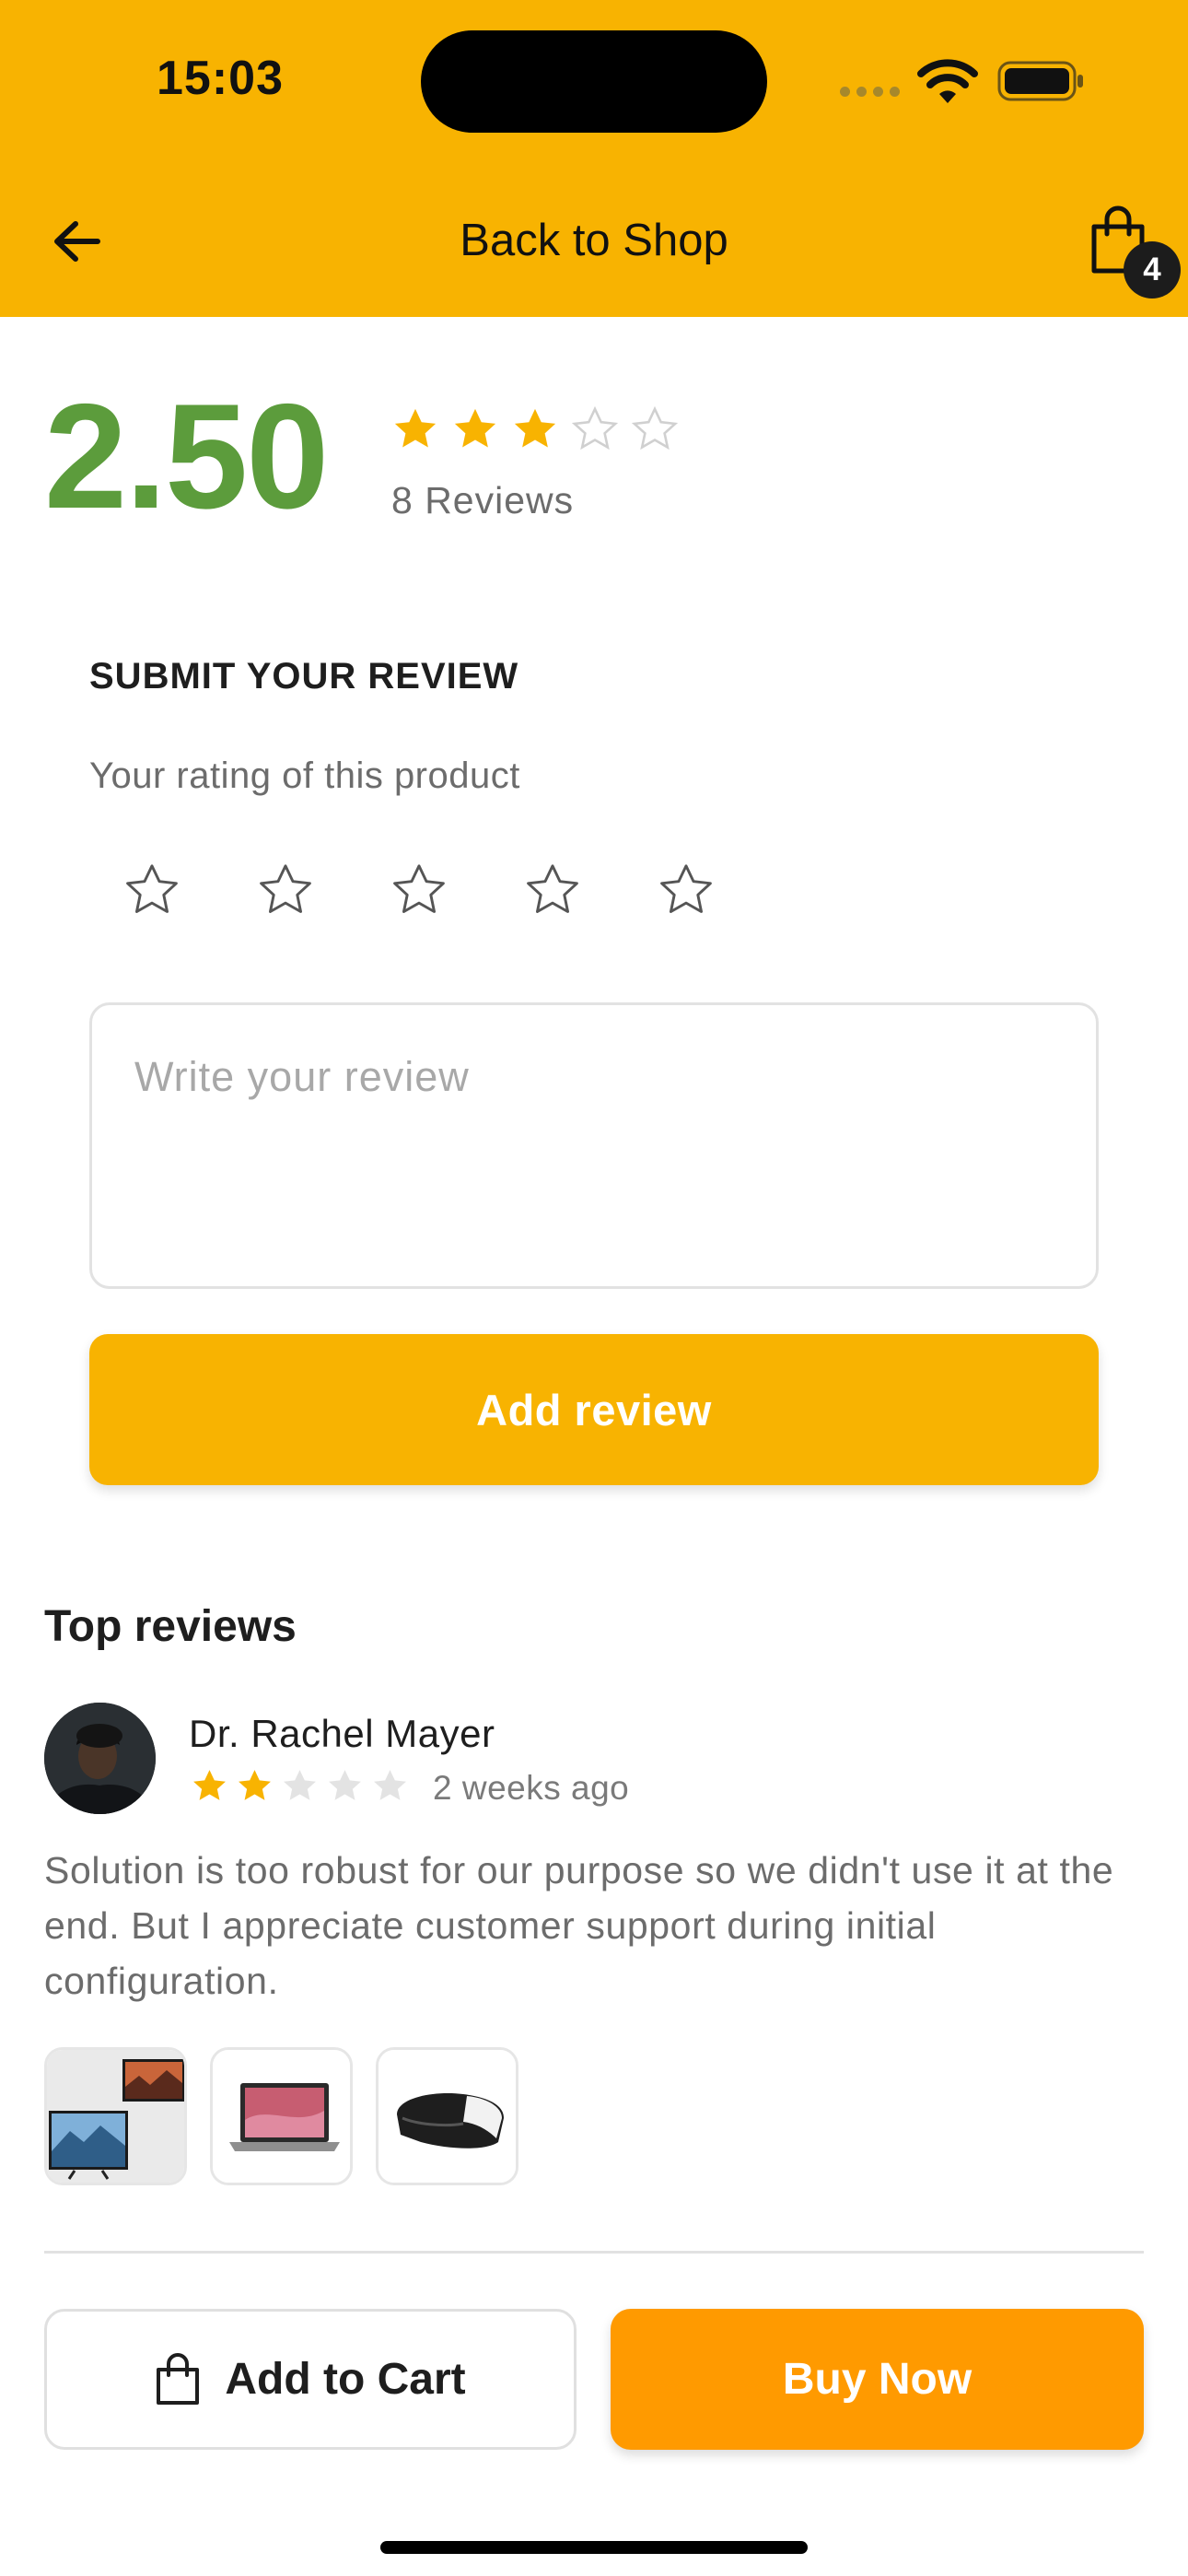  I want to click on reviews-count: 8 Reviews, so click(483, 500).